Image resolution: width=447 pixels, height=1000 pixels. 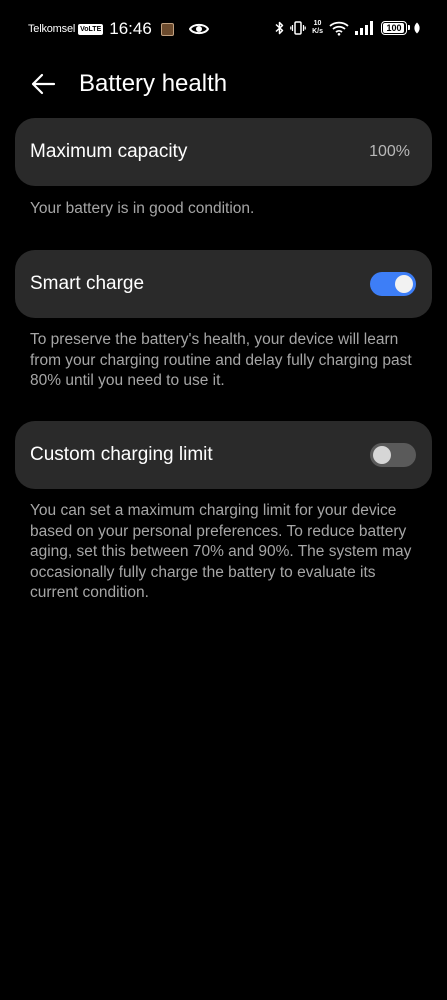 What do you see at coordinates (52, 29) in the screenshot?
I see `carrier-name: Telkomsel` at bounding box center [52, 29].